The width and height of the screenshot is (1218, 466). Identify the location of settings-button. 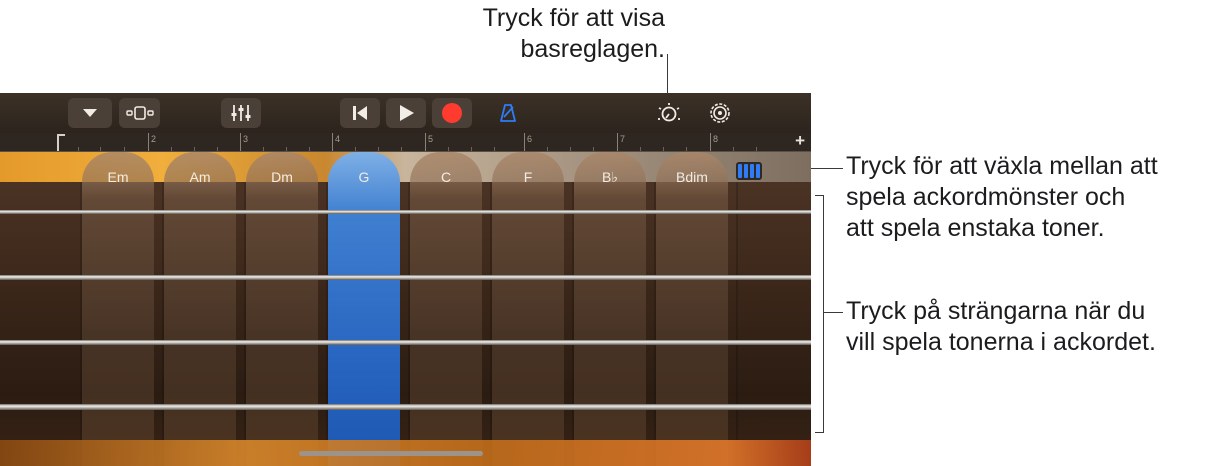
(720, 113).